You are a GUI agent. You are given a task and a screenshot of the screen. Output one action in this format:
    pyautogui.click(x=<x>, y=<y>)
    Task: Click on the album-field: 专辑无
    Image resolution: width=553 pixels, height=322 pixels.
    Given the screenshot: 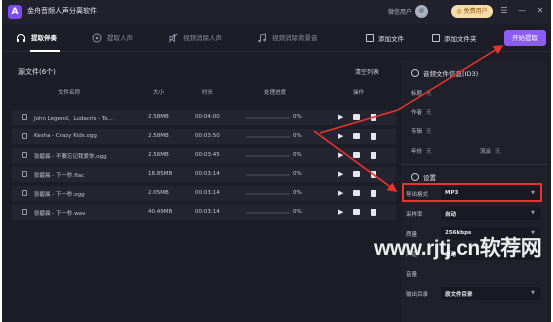 What is the action you would take?
    pyautogui.click(x=421, y=131)
    